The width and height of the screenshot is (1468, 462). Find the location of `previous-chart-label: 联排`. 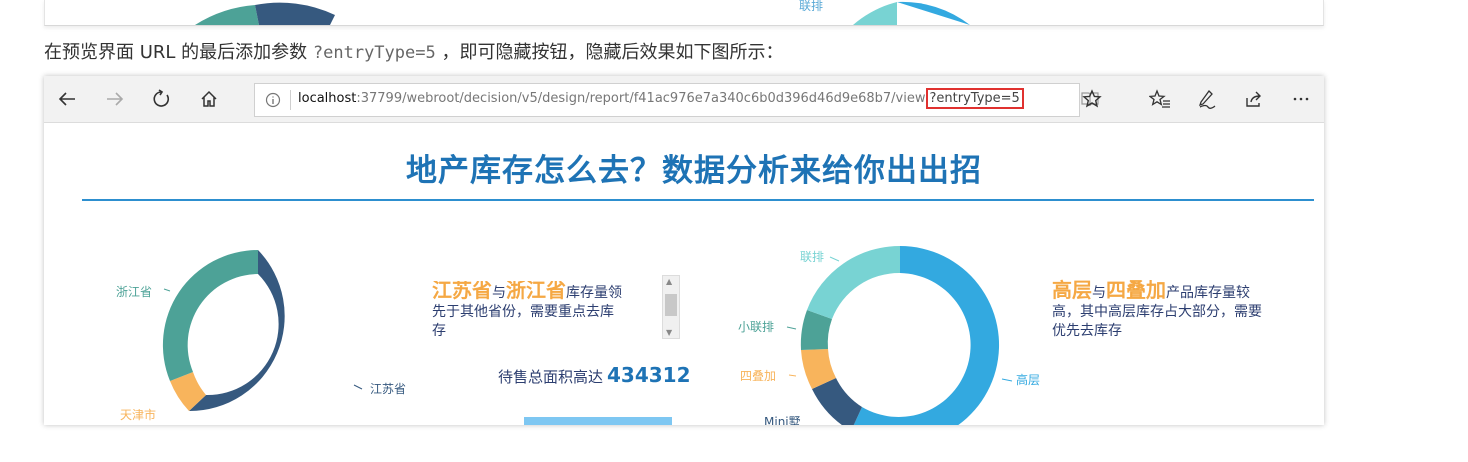

previous-chart-label: 联排 is located at coordinates (811, 6).